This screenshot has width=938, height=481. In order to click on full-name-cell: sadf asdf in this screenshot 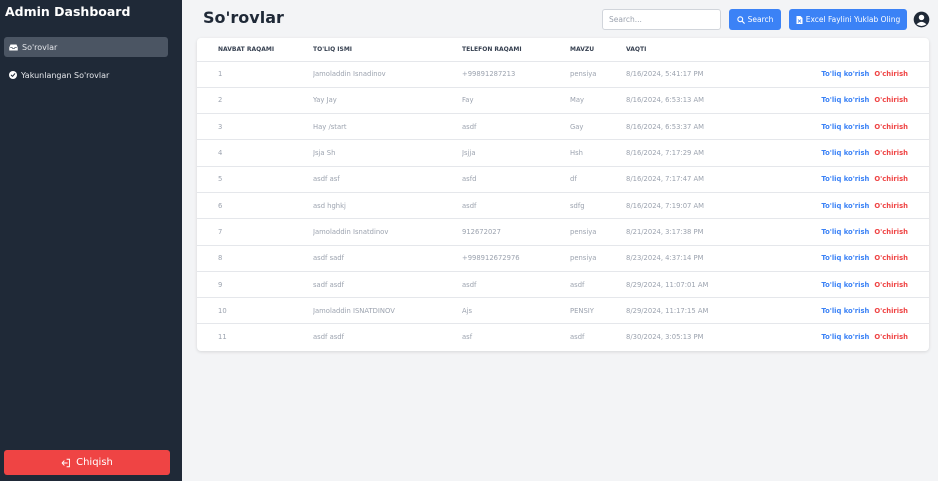, I will do `click(387, 285)`.